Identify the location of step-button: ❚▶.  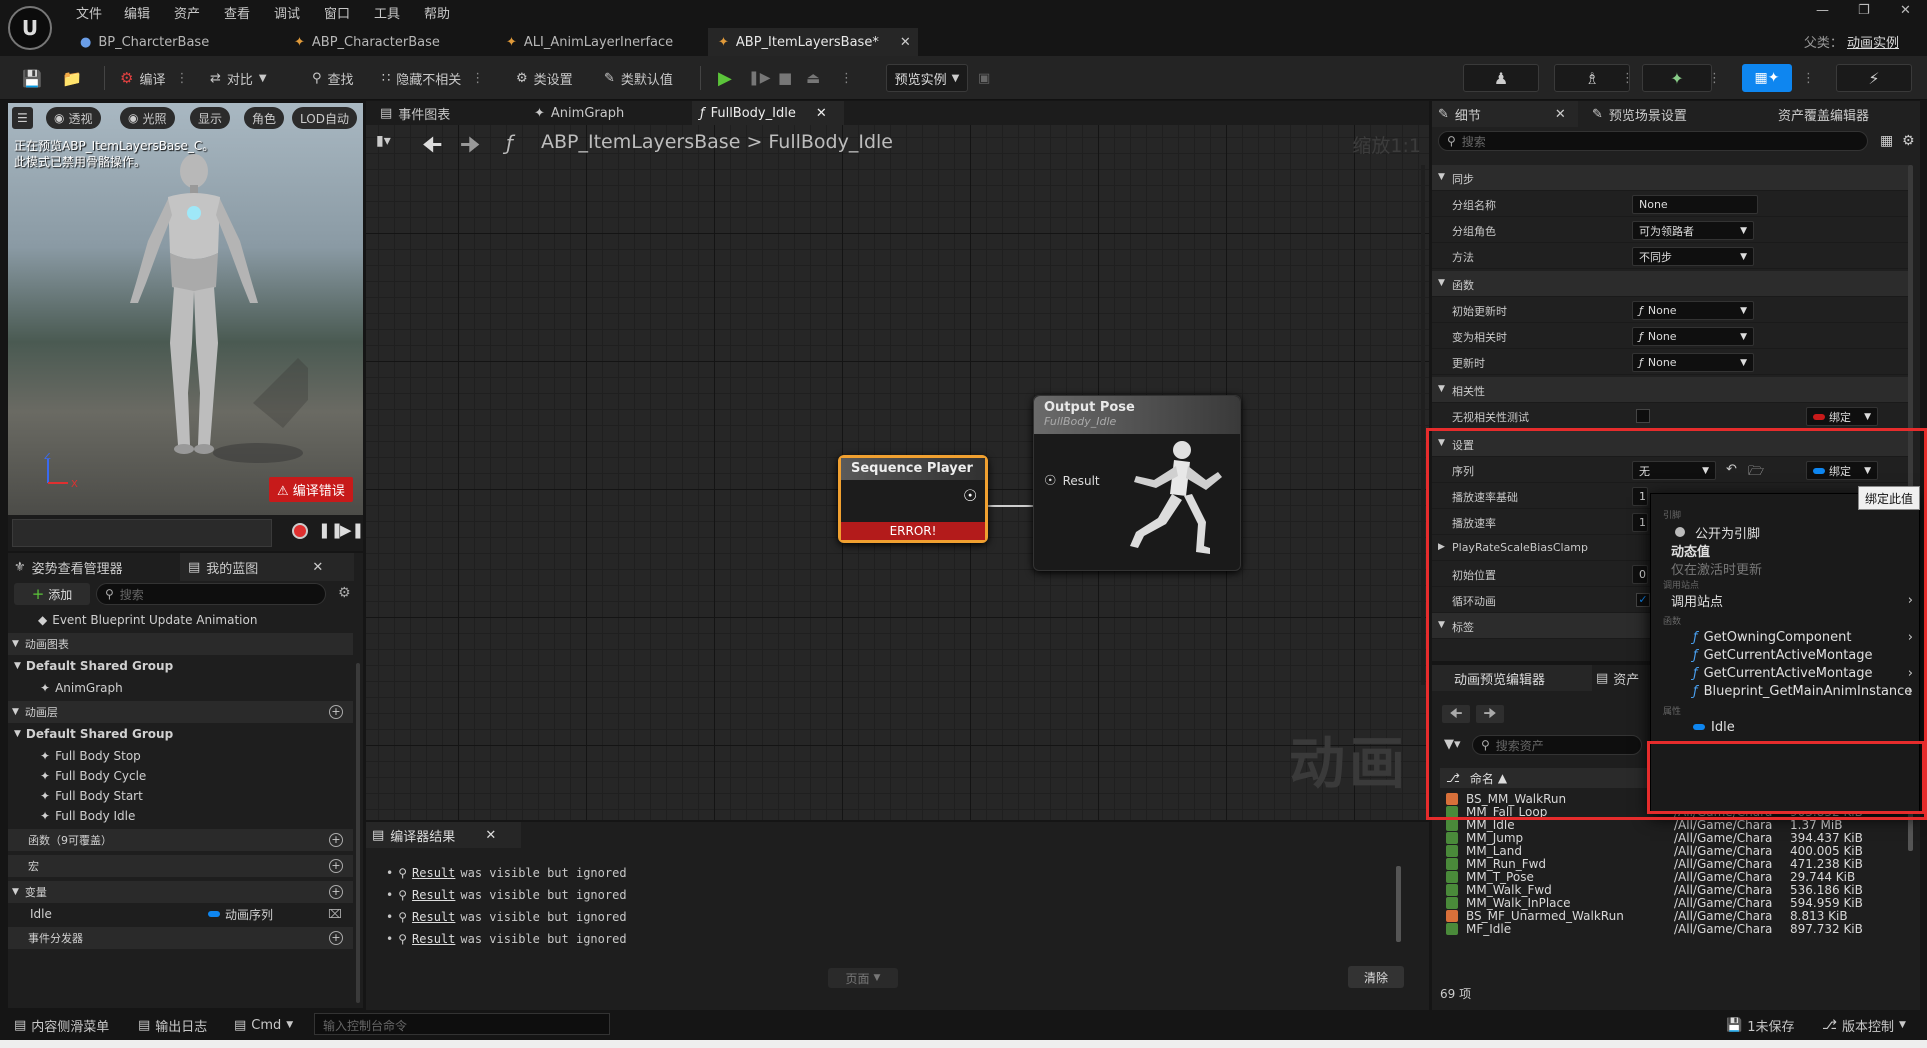
(759, 78).